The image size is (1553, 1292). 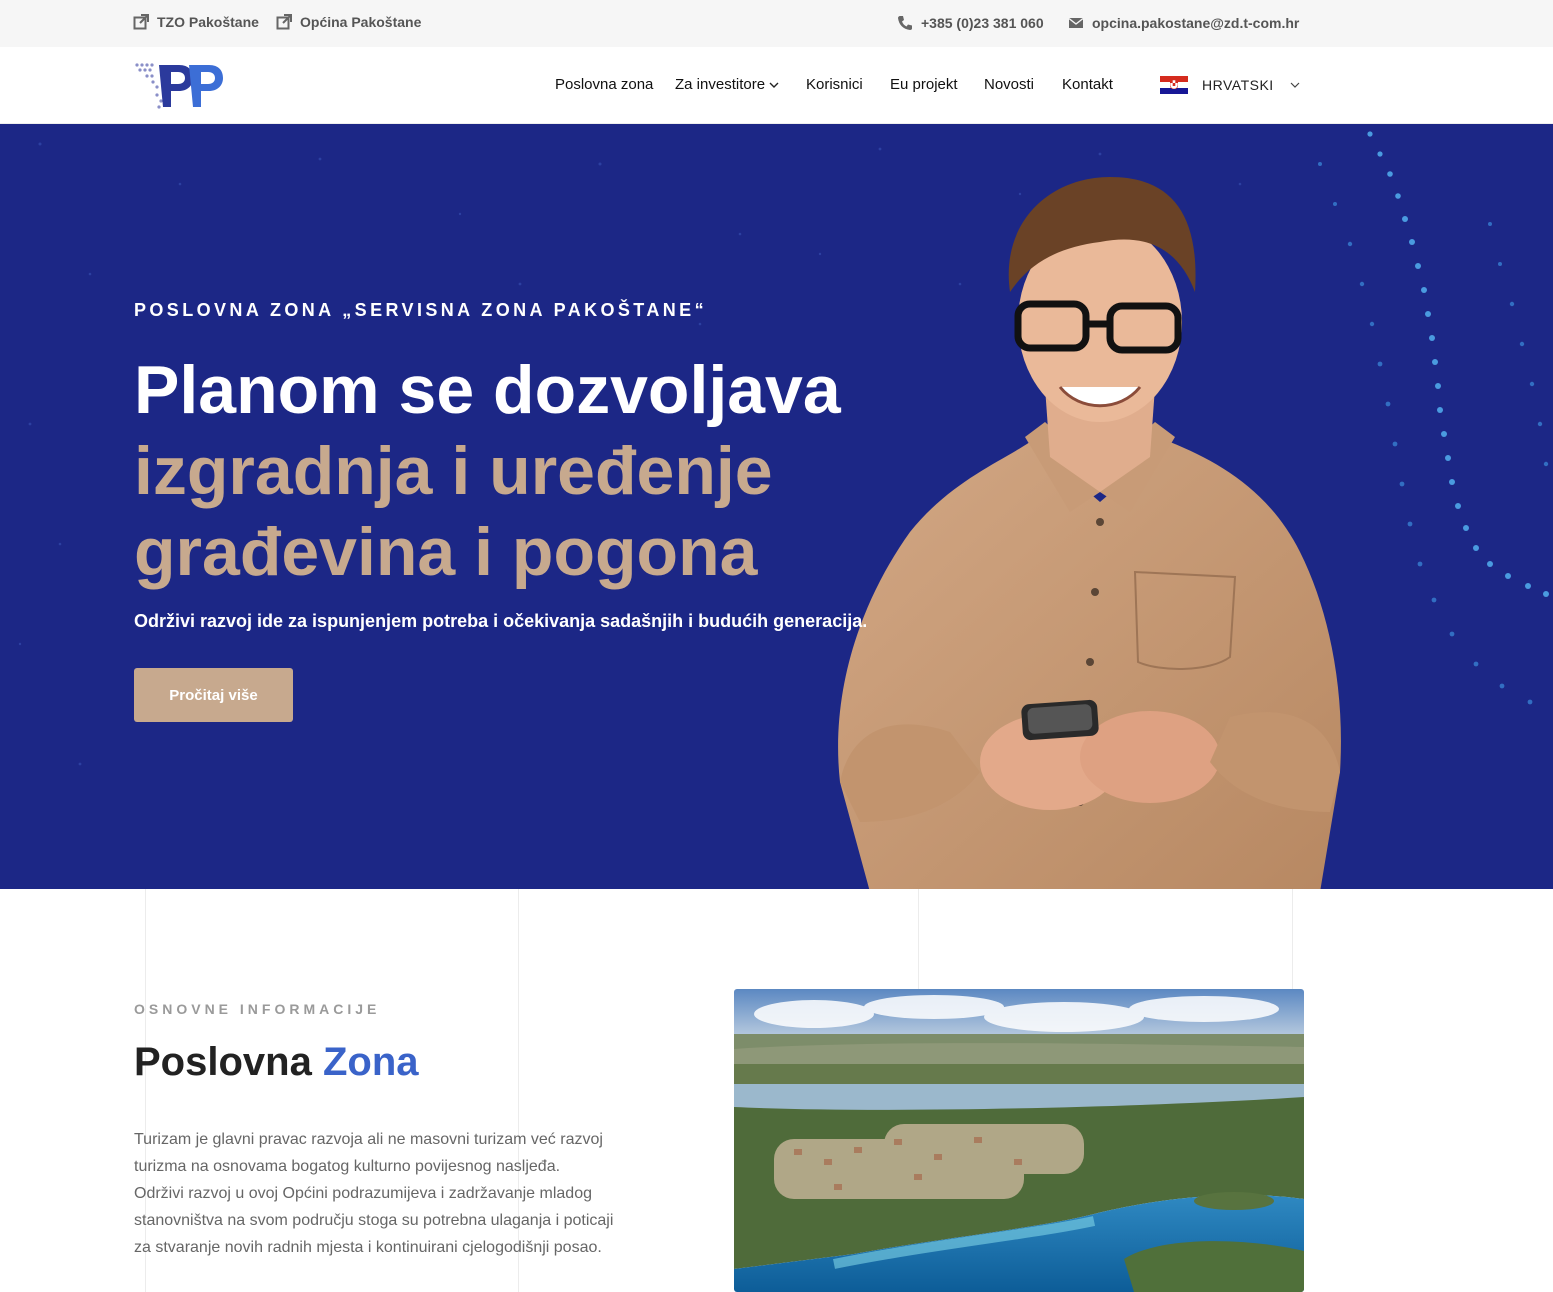 I want to click on nav-eu-projekt-label: Eu projekt, so click(x=924, y=84).